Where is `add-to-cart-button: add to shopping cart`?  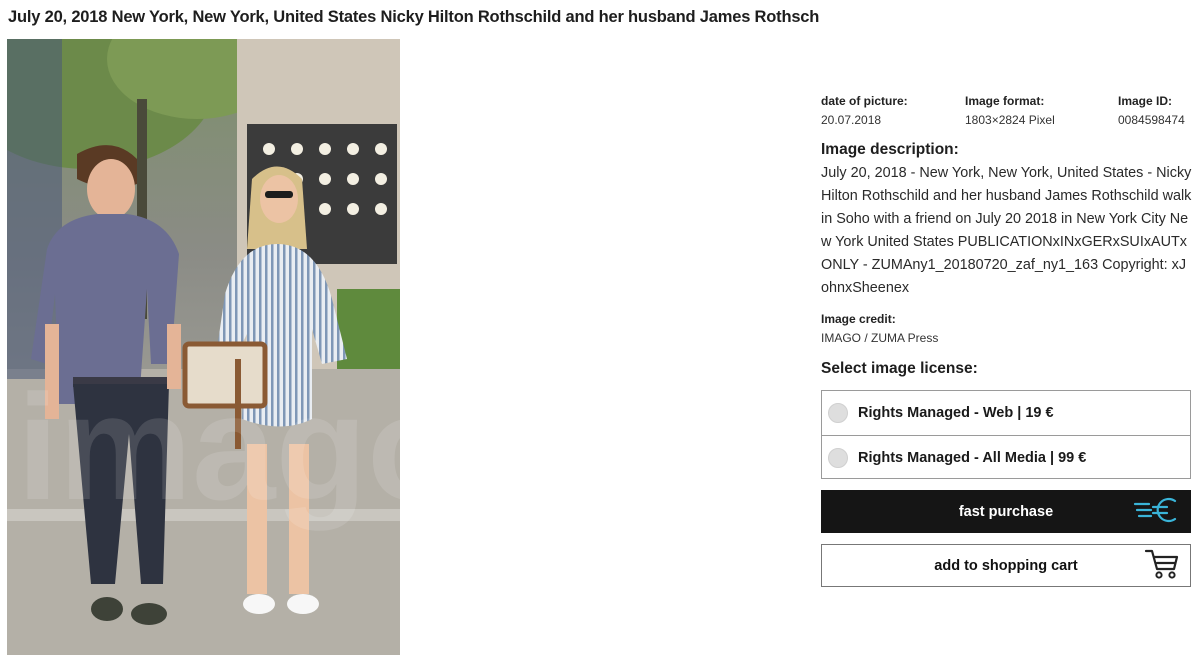 add-to-cart-button: add to shopping cart is located at coordinates (1006, 565).